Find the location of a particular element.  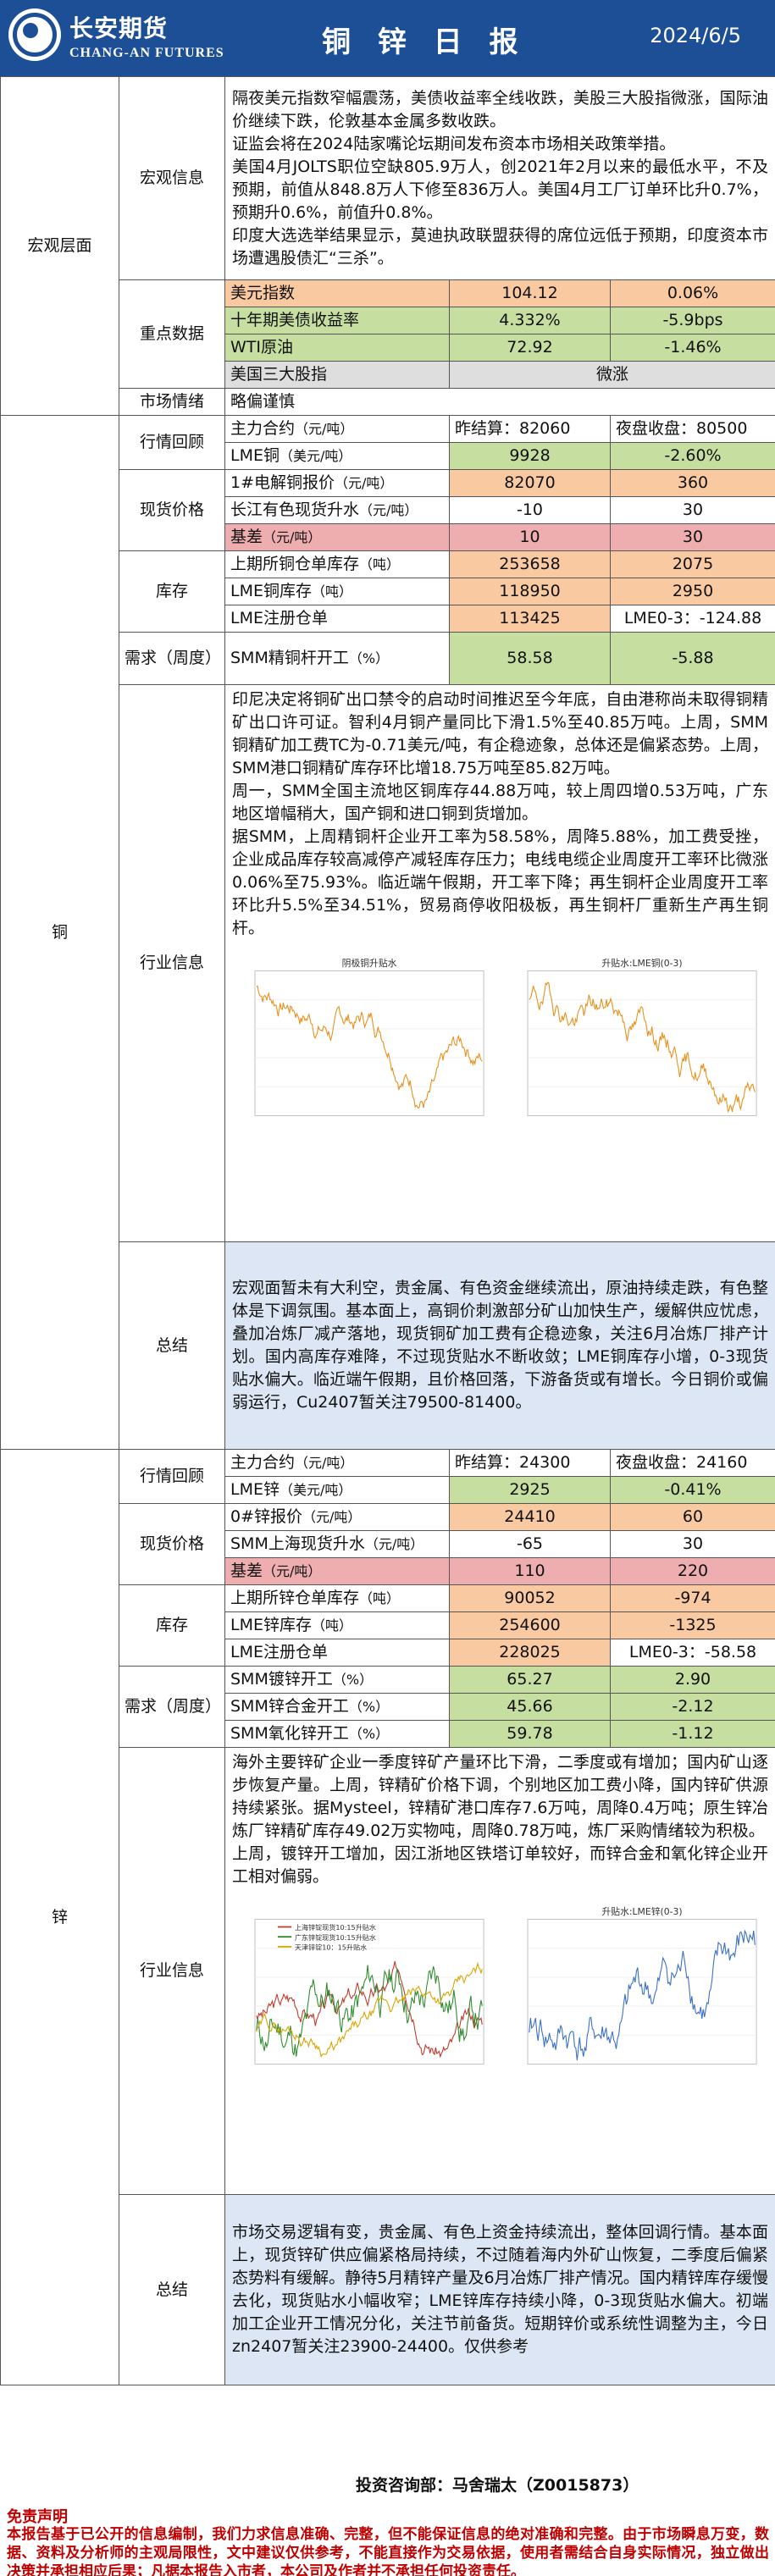

cu-main-name: 主力合约 is located at coordinates (263, 429).